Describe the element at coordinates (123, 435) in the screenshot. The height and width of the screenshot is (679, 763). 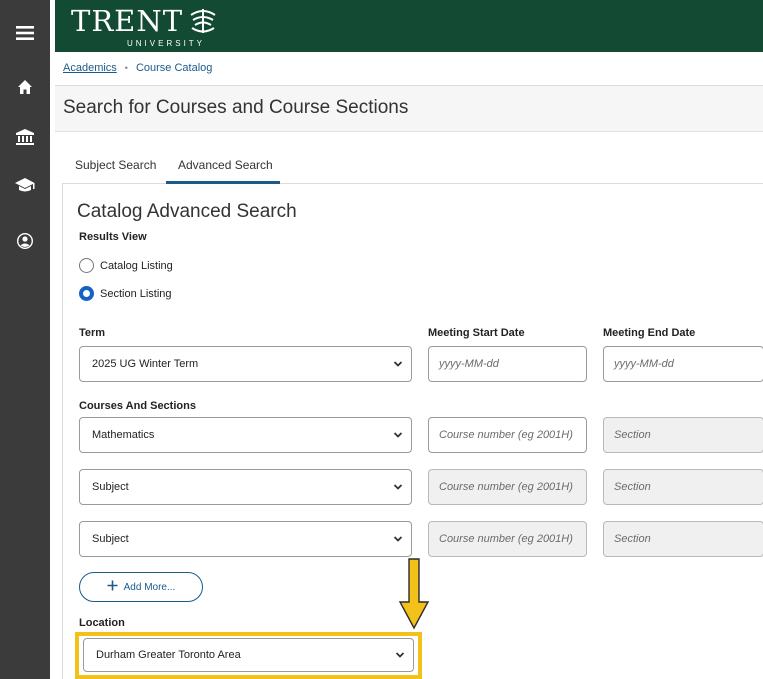
I see `subject-value: Mathematics` at that location.